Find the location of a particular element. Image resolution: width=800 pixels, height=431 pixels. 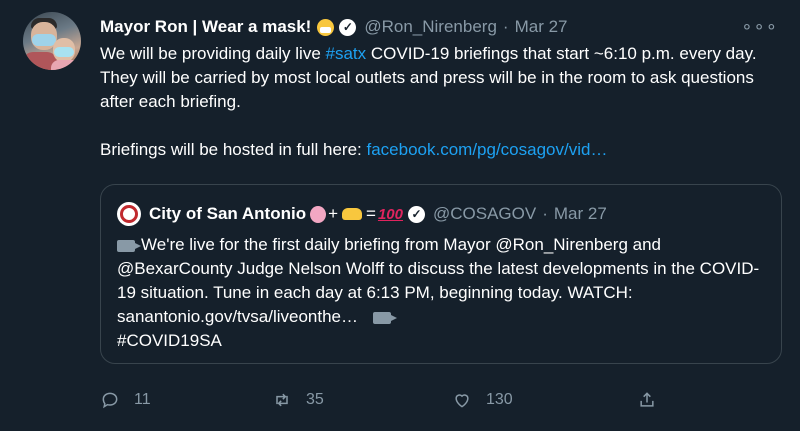

author-name: Mayor Ron | Wear a mask! is located at coordinates (205, 27).